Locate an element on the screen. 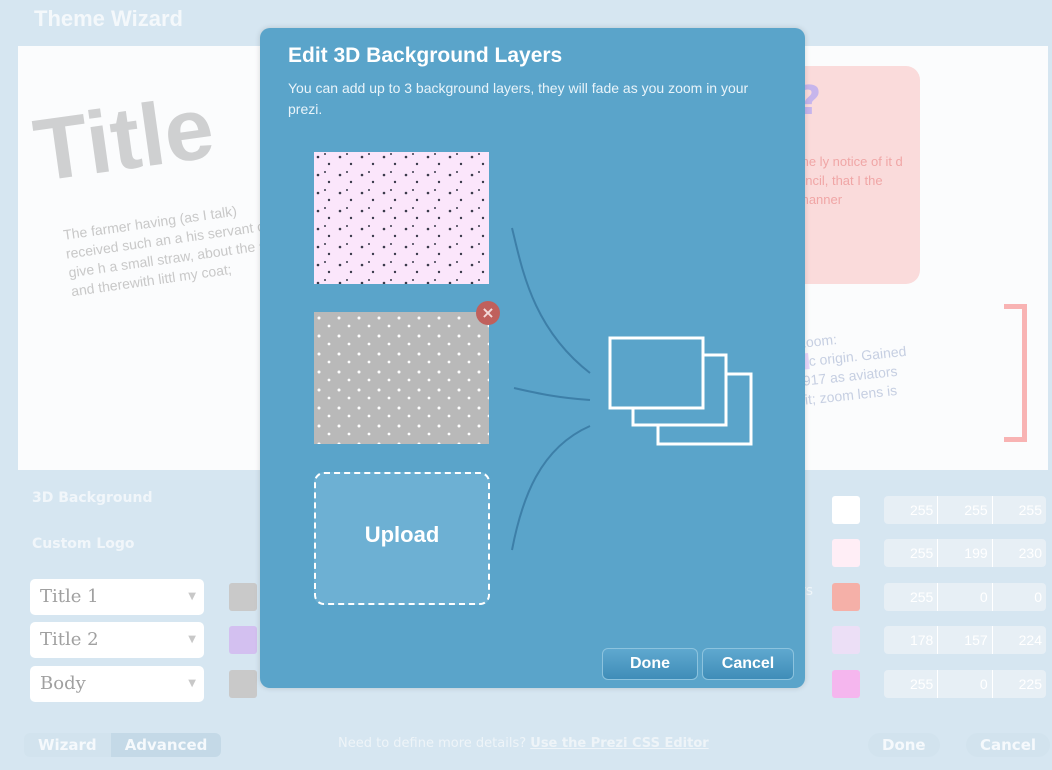 The image size is (1052, 770). wizard-done-button: Done is located at coordinates (904, 745).